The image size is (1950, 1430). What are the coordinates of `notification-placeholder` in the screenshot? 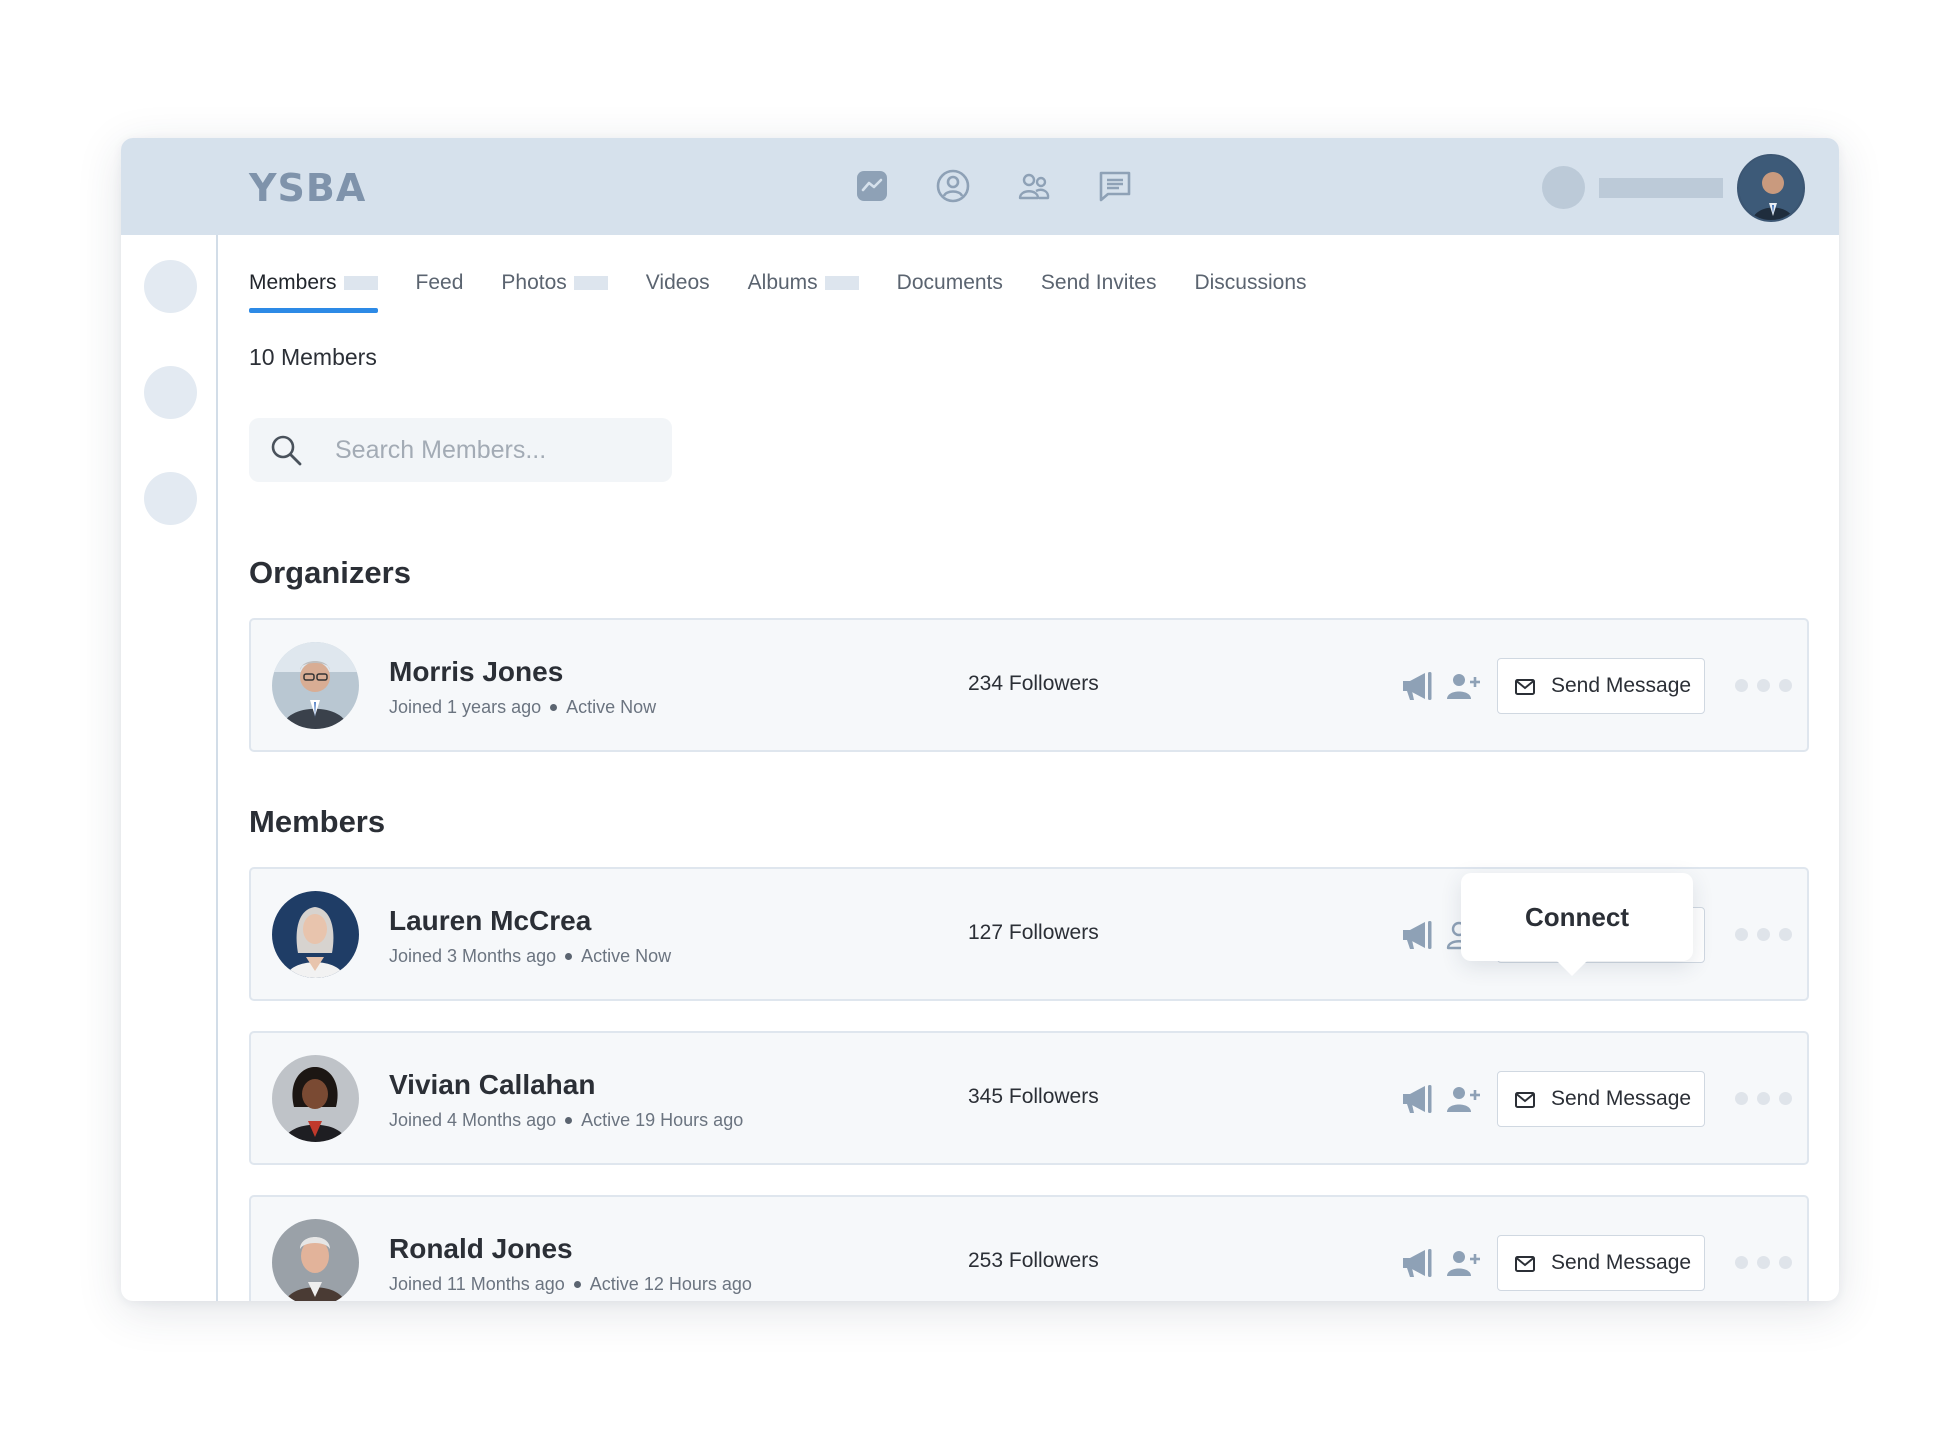 It's located at (1563, 187).